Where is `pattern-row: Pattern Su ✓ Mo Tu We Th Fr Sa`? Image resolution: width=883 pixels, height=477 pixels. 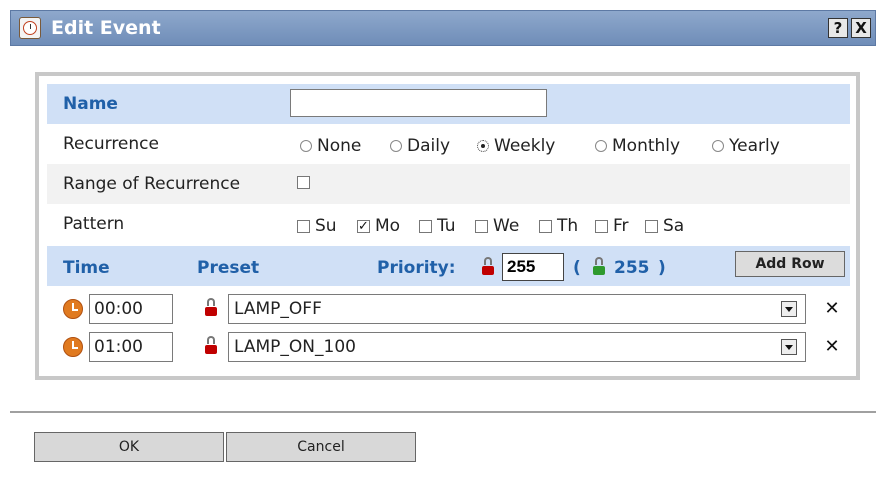 pattern-row: Pattern Su ✓ Mo Tu We Th Fr Sa is located at coordinates (448, 224).